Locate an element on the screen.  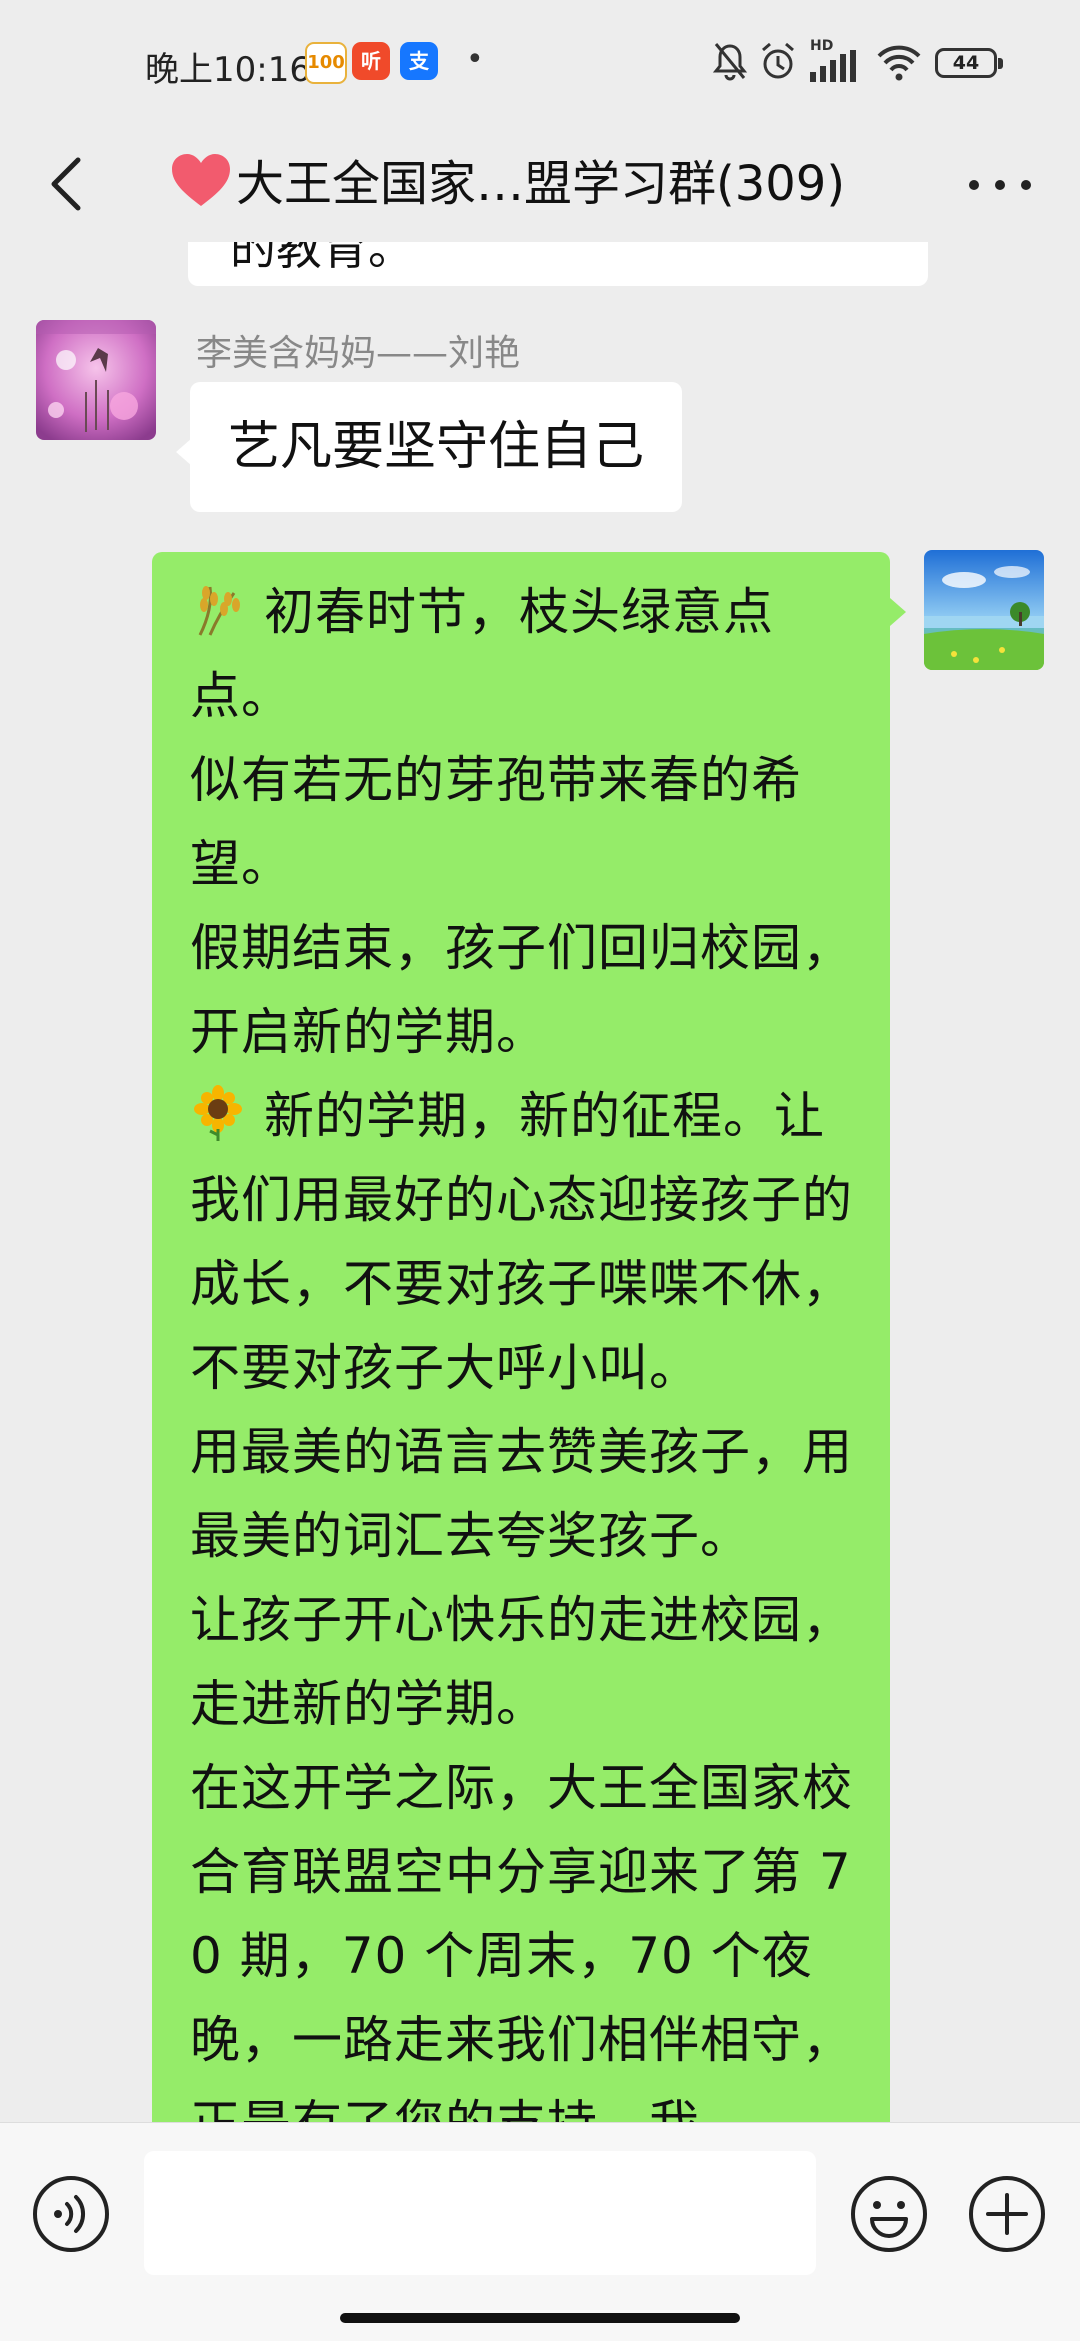
sent-message-paragraph: 让孩子开心快乐的走进校园，走进新的学期。 is located at coordinates (521, 1662).